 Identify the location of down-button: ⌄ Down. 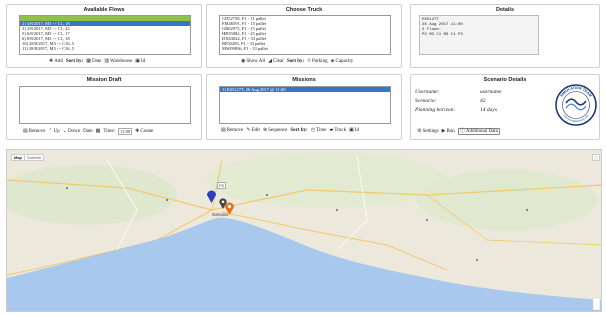
(71, 131).